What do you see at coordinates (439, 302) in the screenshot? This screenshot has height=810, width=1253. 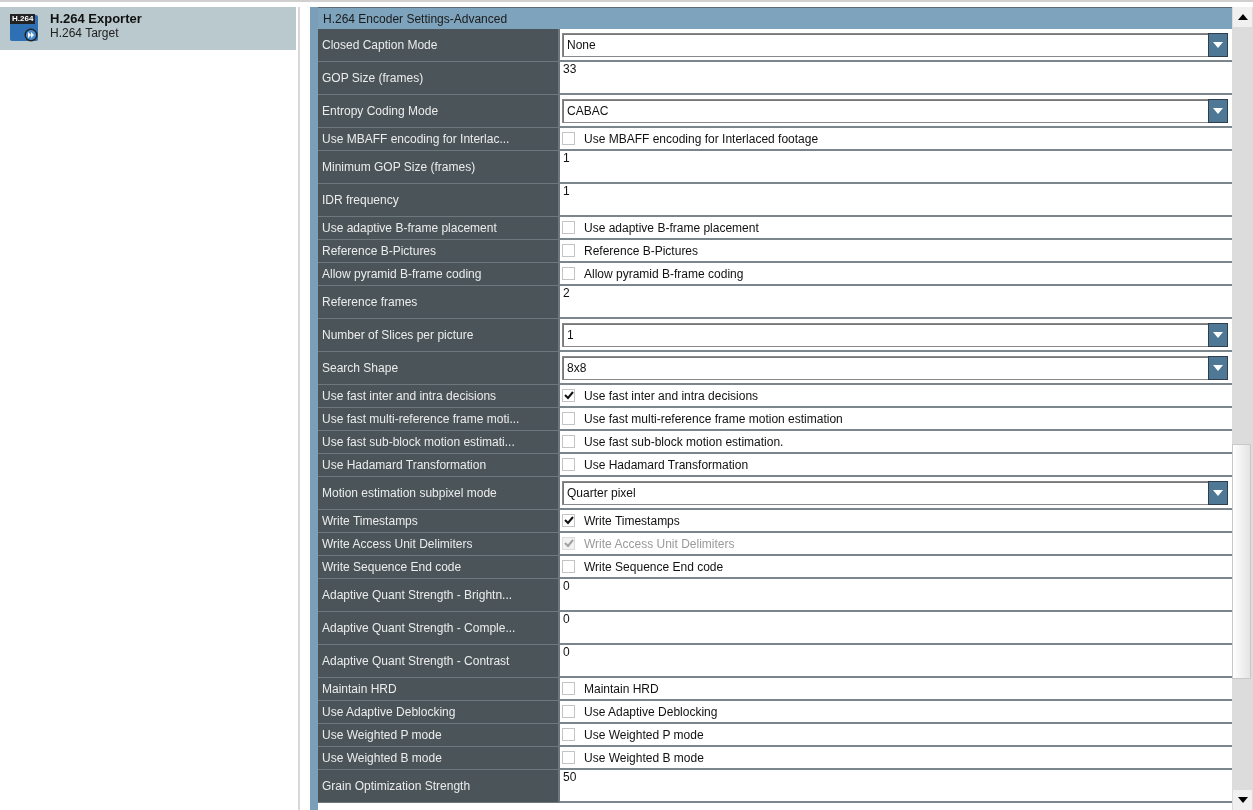 I see `property-label: Reference frames` at bounding box center [439, 302].